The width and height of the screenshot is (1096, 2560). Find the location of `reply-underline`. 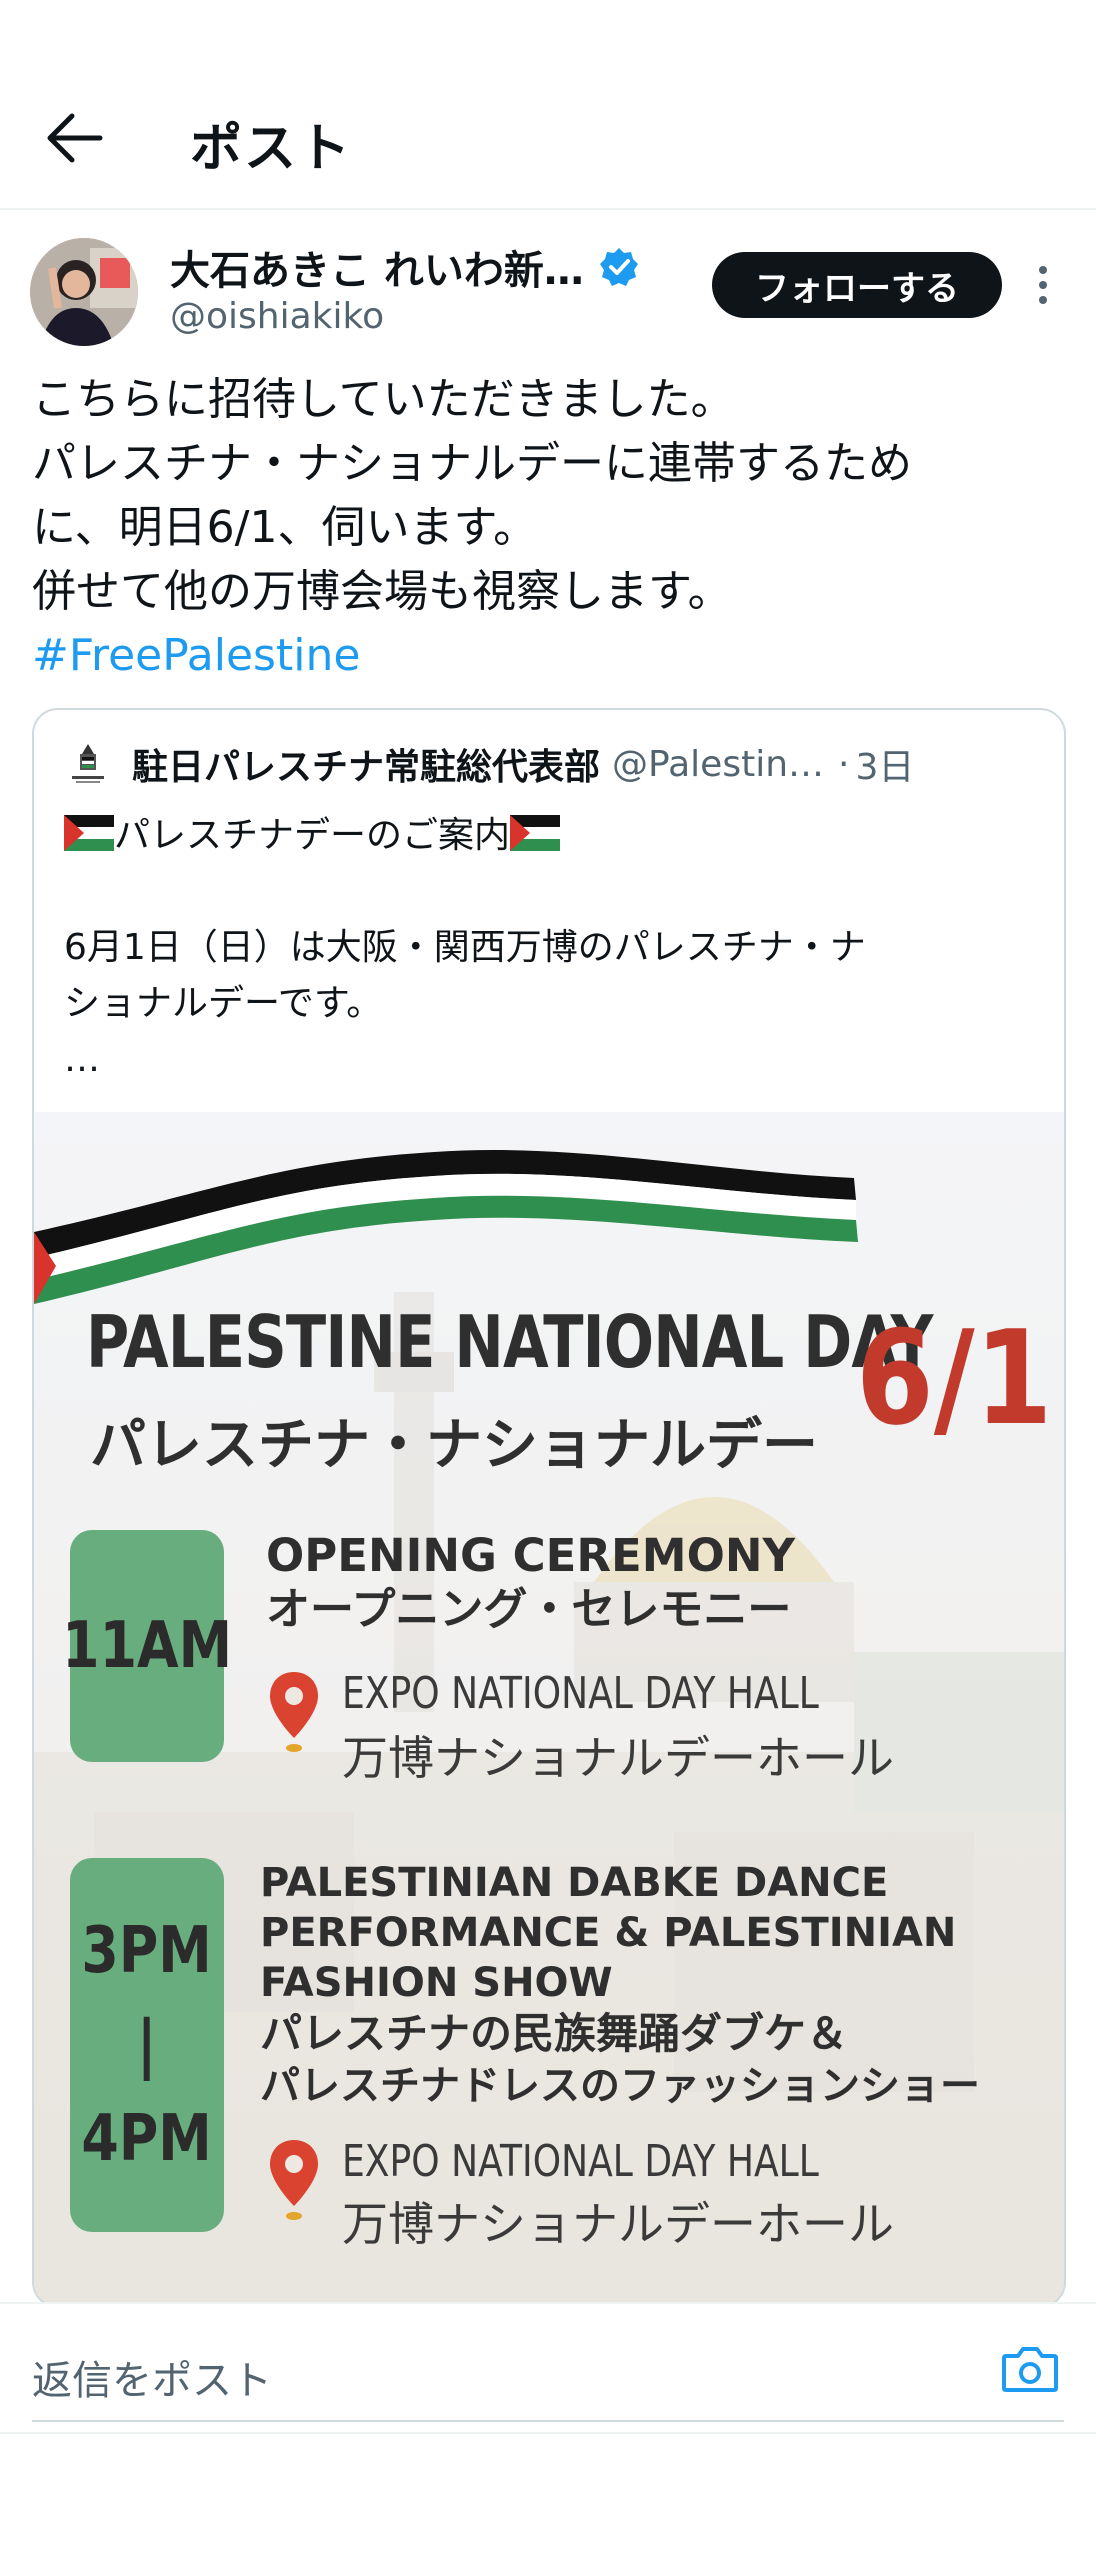

reply-underline is located at coordinates (548, 2421).